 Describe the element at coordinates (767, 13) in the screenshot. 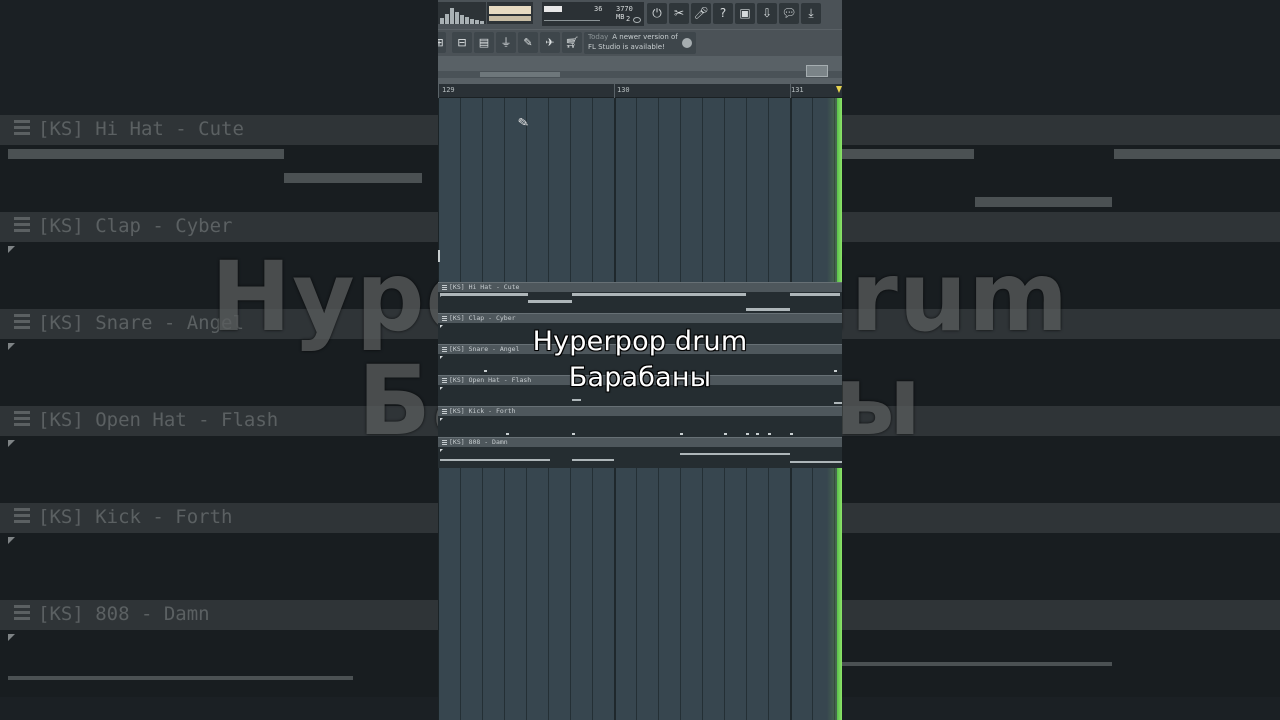

I see `render-icon: ⇩` at that location.